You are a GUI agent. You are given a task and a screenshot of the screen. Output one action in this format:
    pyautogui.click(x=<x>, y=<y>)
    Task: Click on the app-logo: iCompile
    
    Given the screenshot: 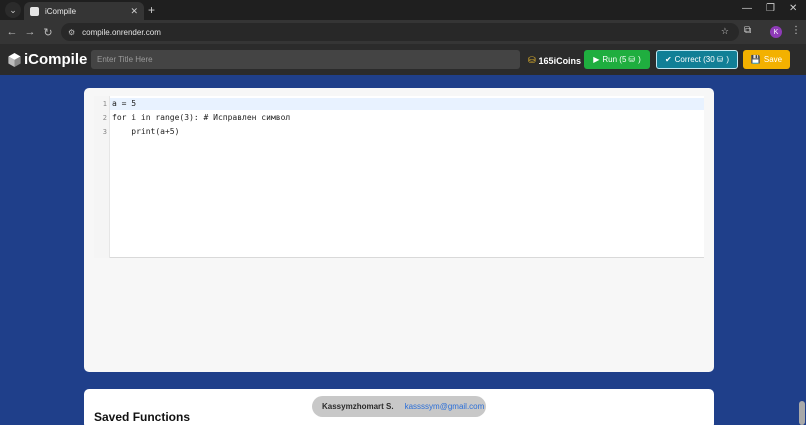 What is the action you would take?
    pyautogui.click(x=47, y=59)
    